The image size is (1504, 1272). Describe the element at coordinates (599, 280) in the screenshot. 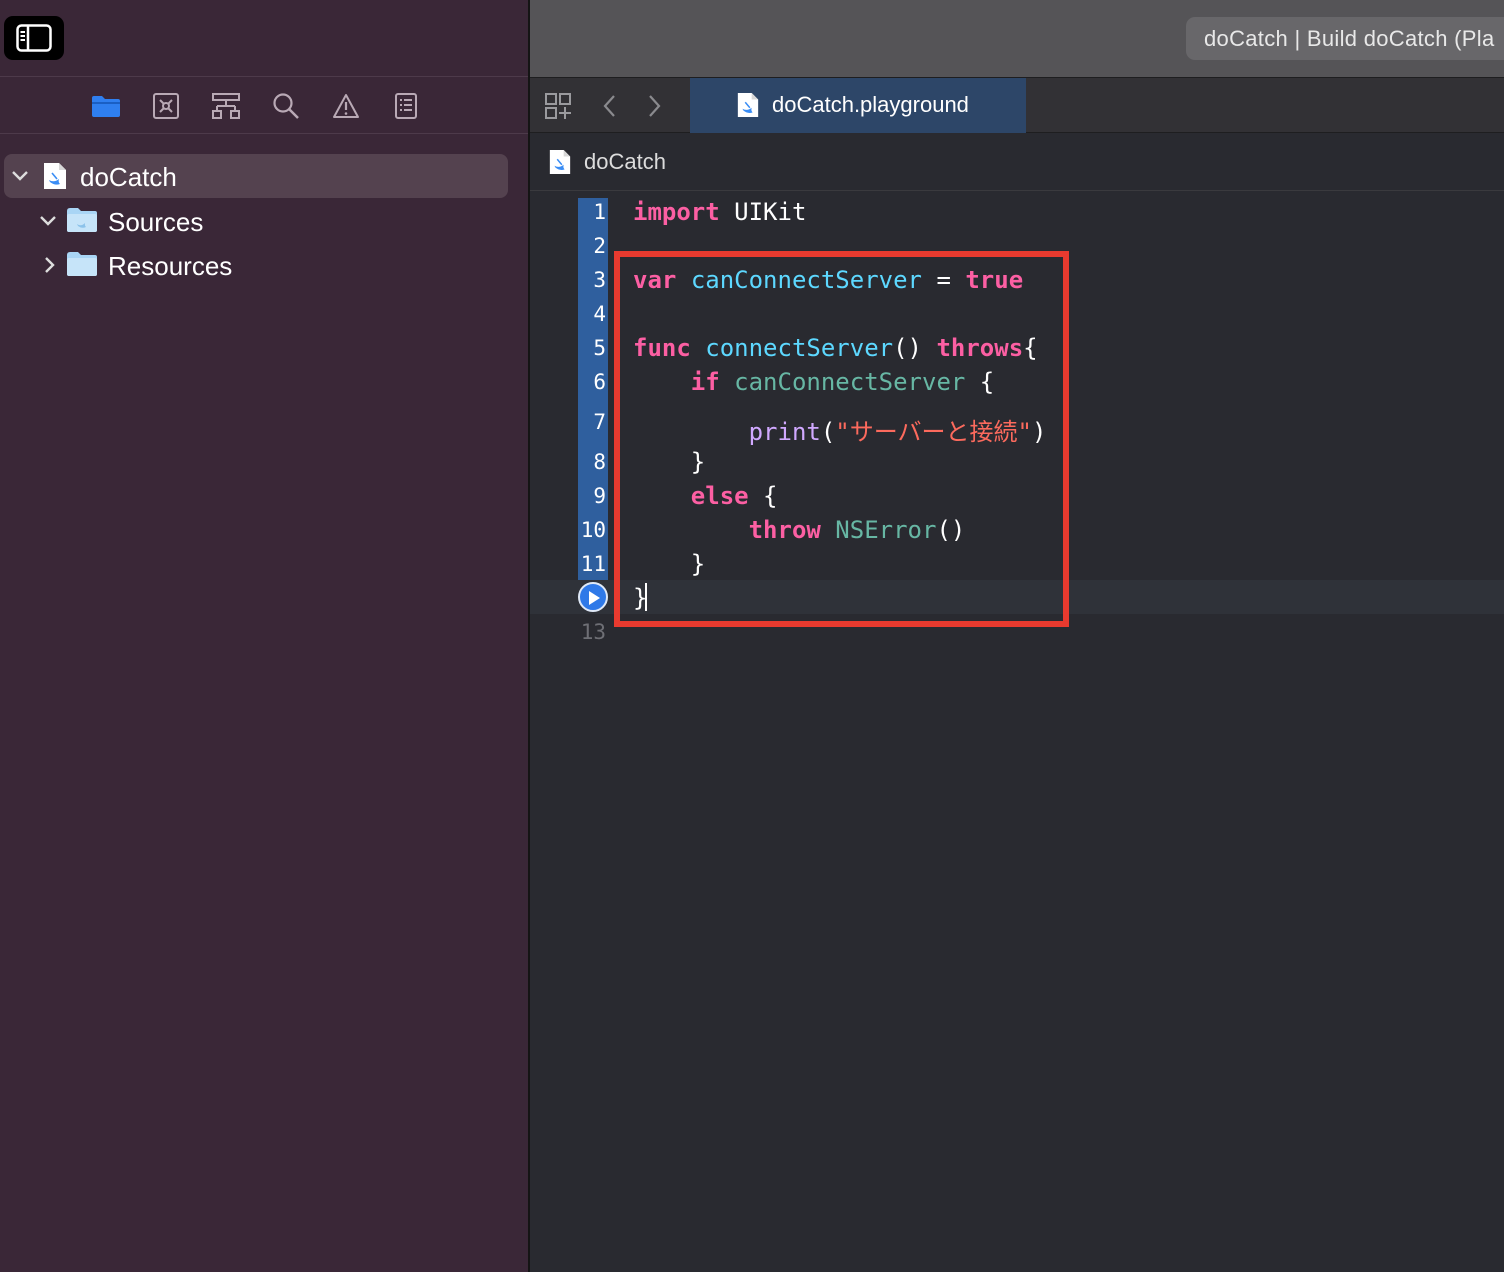

I see `line-number: 3` at that location.